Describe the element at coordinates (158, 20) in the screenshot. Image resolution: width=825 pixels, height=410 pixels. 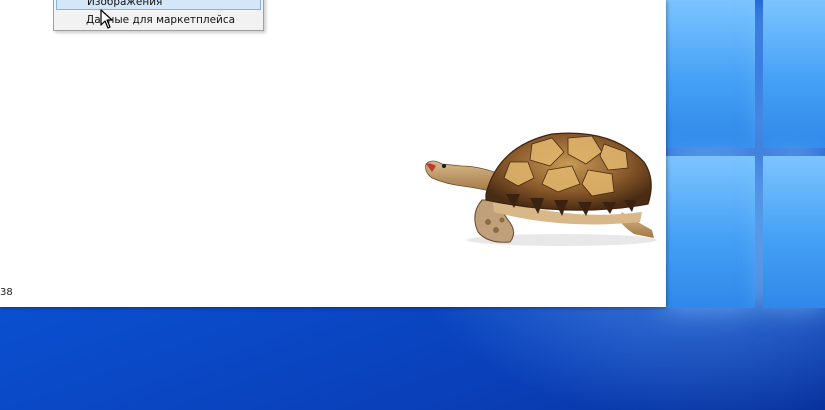
I see `menu-item-marketplace-data: Данные для маркетплейса` at that location.